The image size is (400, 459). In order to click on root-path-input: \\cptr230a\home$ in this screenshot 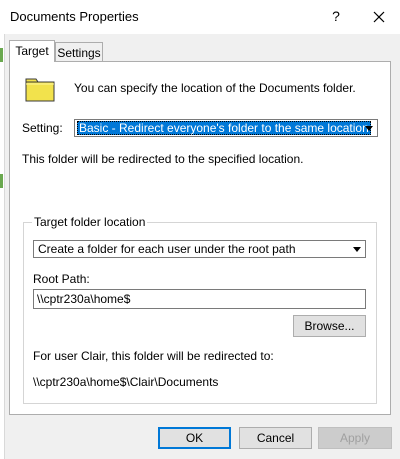, I will do `click(199, 299)`.